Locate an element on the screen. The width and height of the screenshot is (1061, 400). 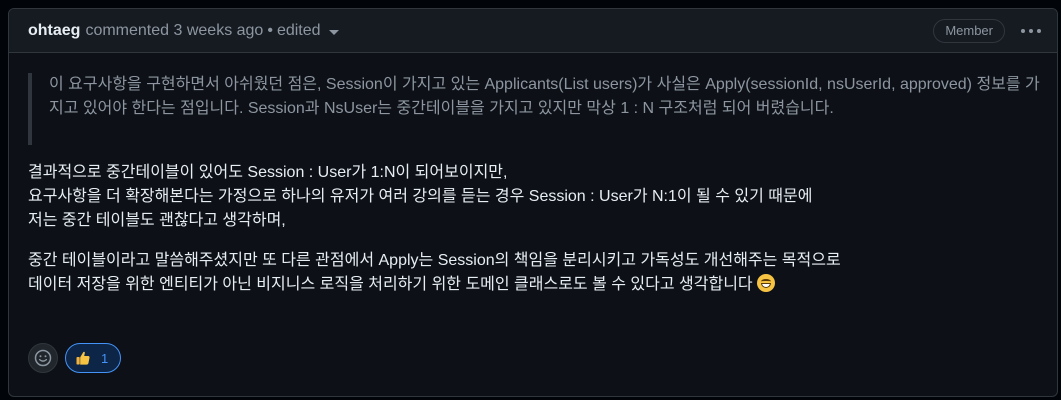
add-reaction-button is located at coordinates (43, 358).